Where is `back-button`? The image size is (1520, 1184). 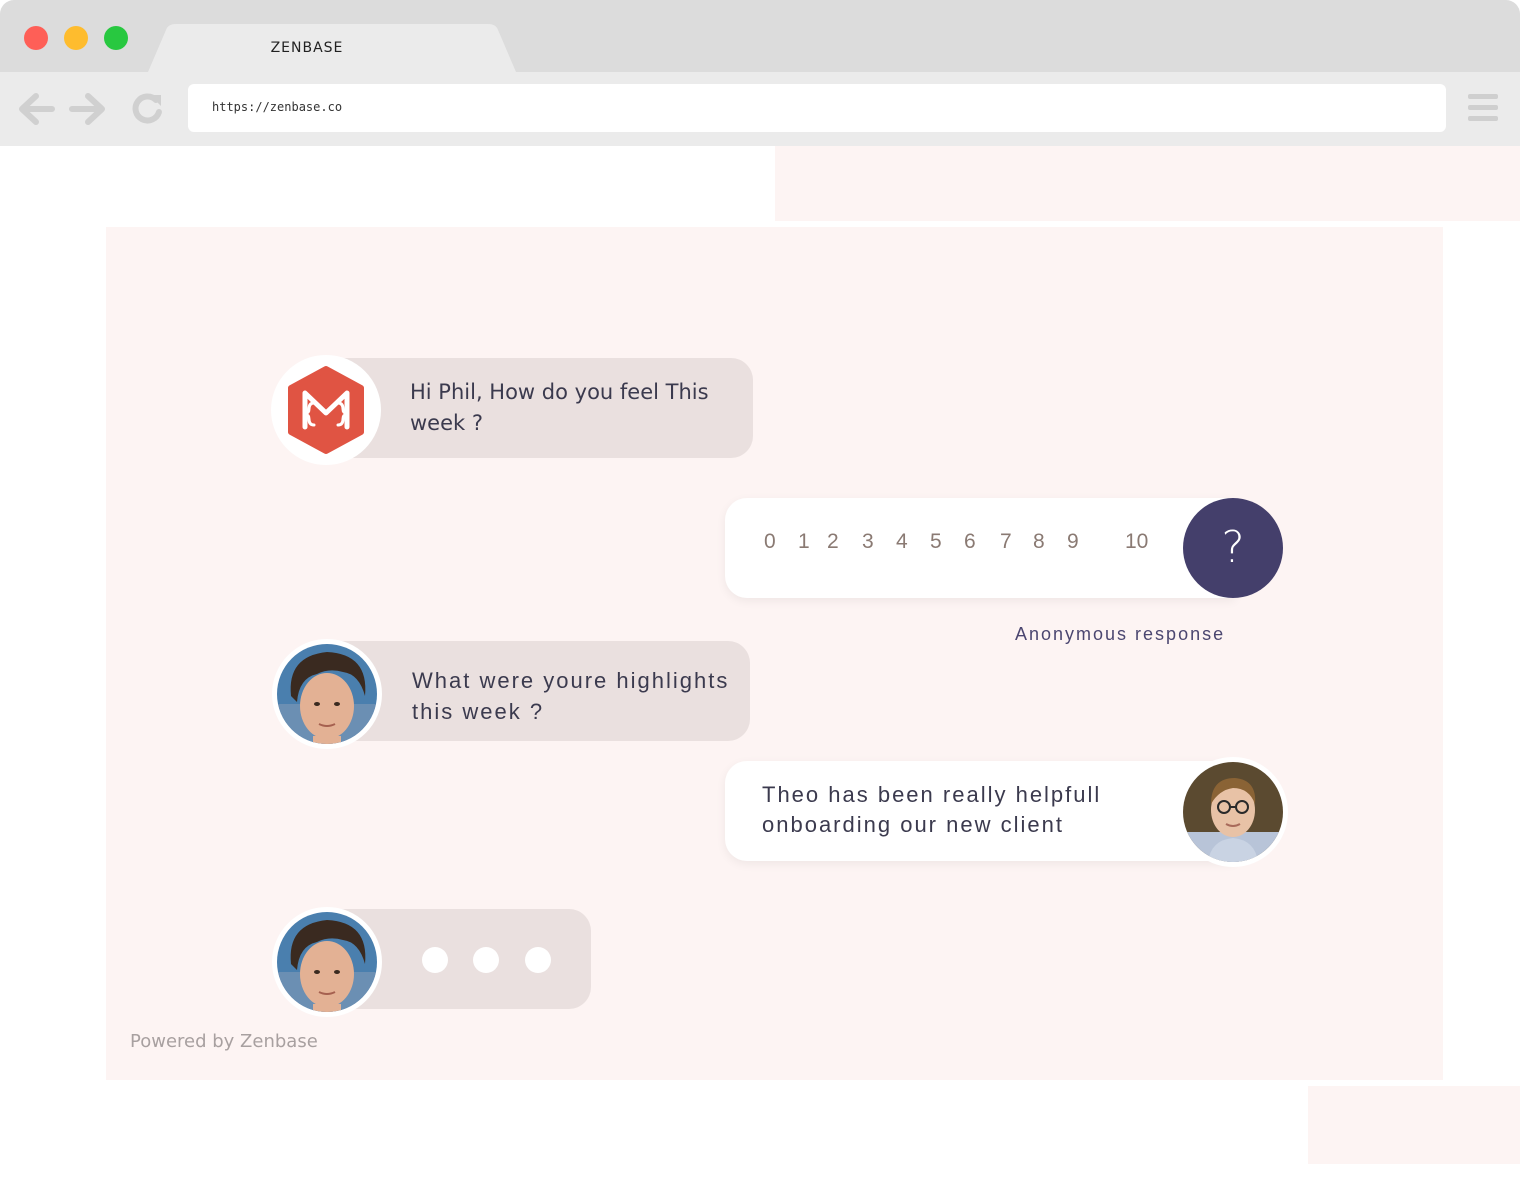
back-button is located at coordinates (36, 109).